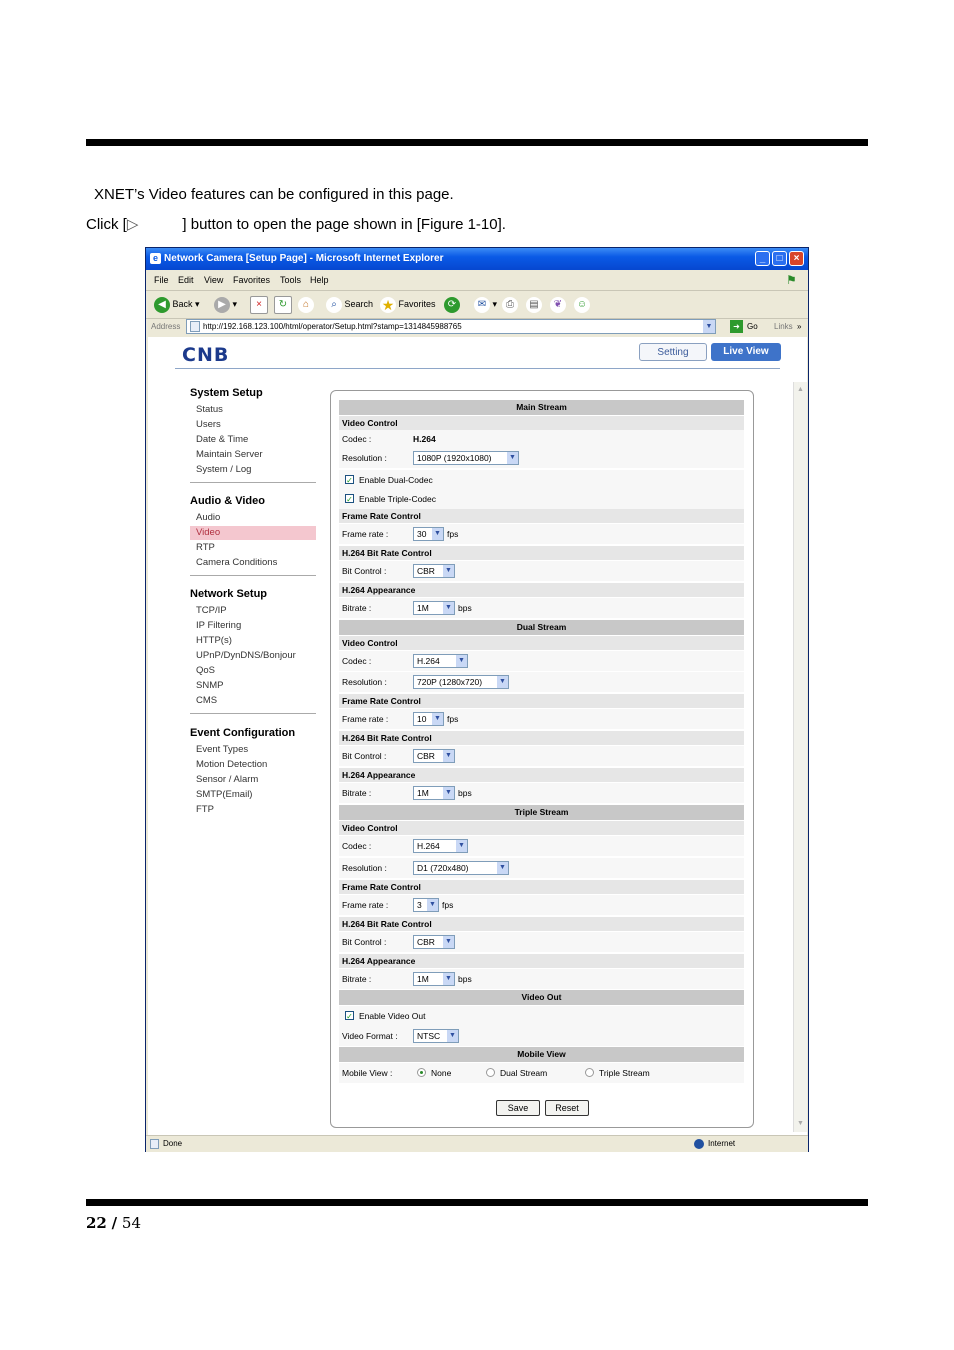  I want to click on stop-icon: ×, so click(259, 304).